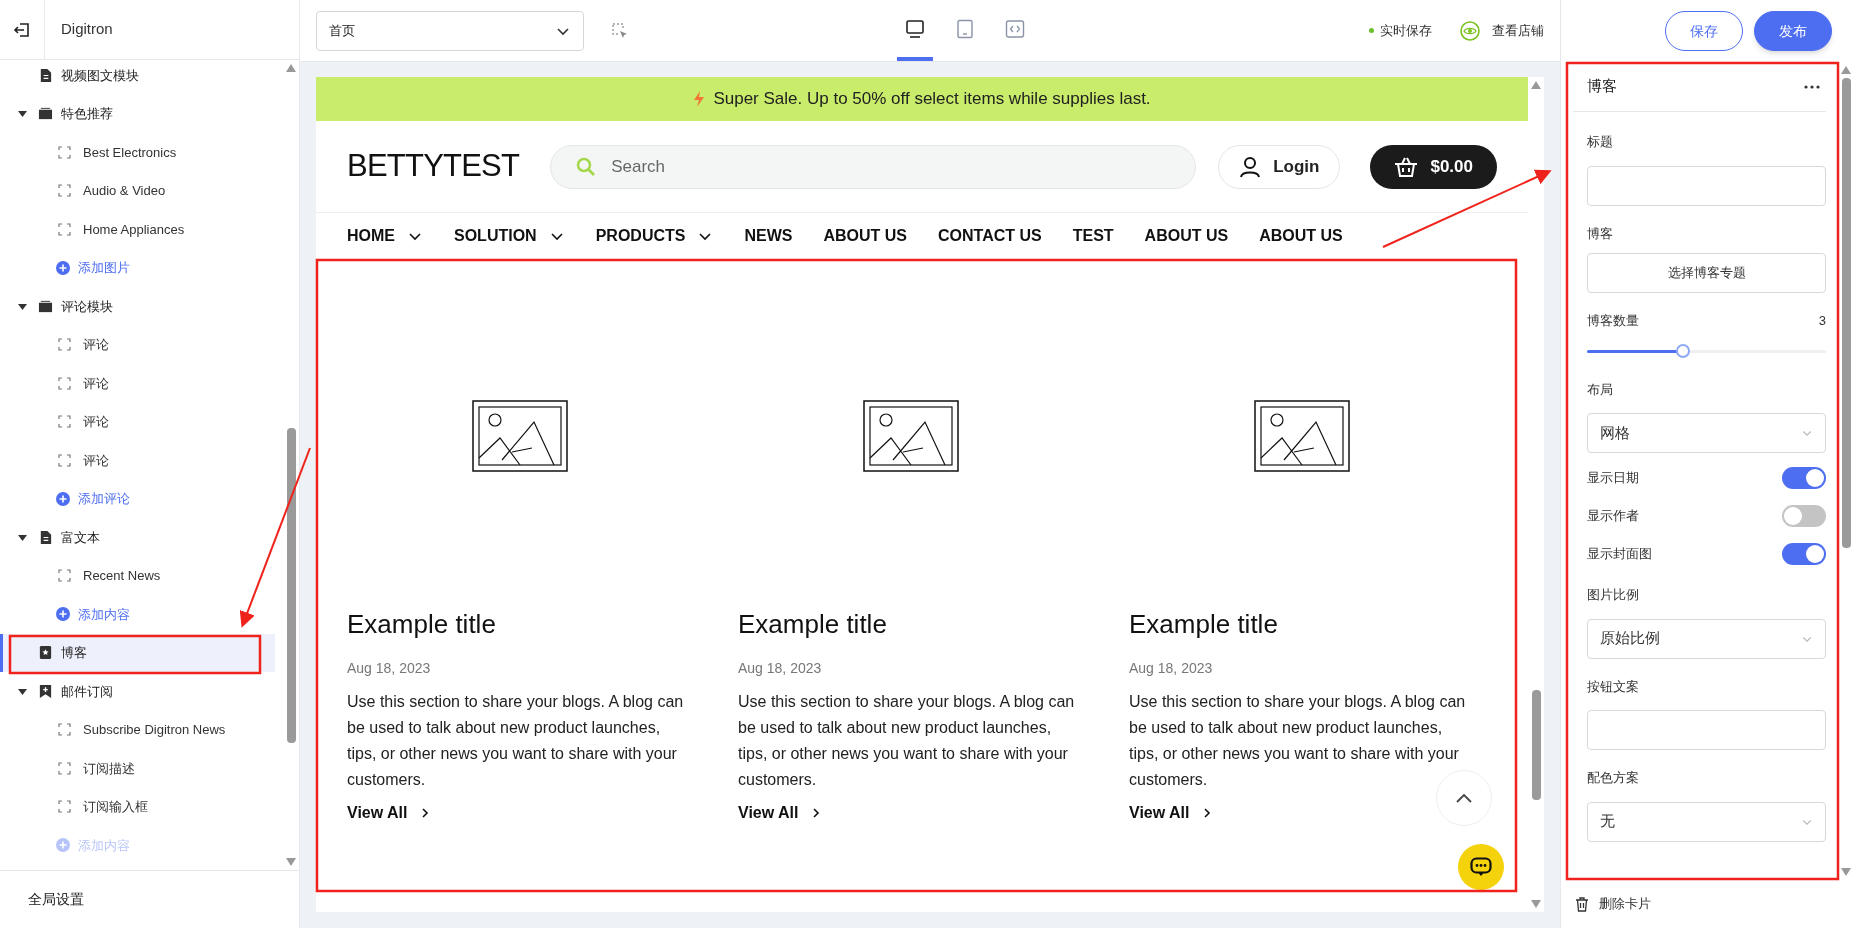  I want to click on nav-link: NEWS, so click(768, 236).